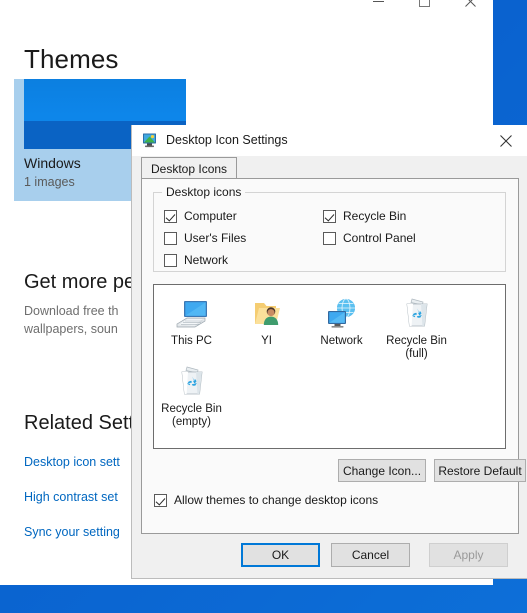 The height and width of the screenshot is (613, 527). What do you see at coordinates (416, 347) in the screenshot?
I see `icon-label: Recycle Bin (full)` at bounding box center [416, 347].